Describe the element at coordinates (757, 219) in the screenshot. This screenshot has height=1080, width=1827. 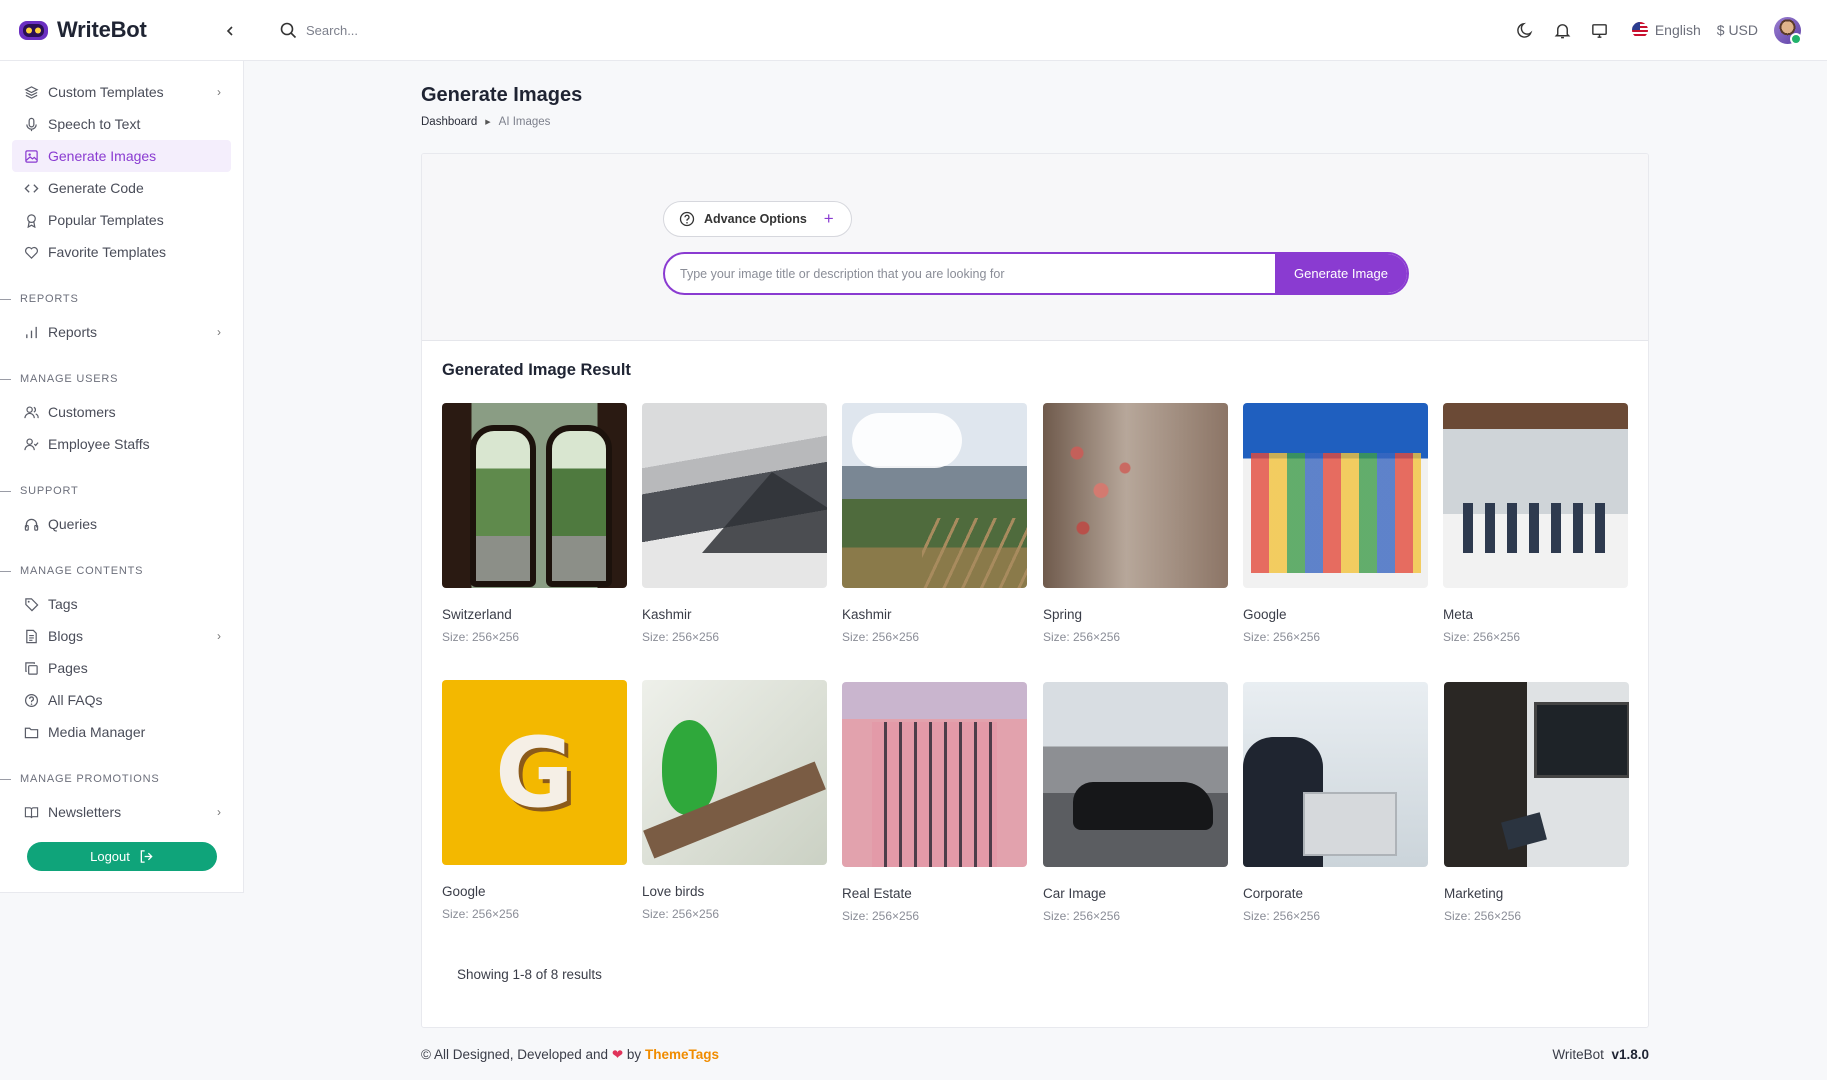
I see `advance-options-button: Advance Options +` at that location.